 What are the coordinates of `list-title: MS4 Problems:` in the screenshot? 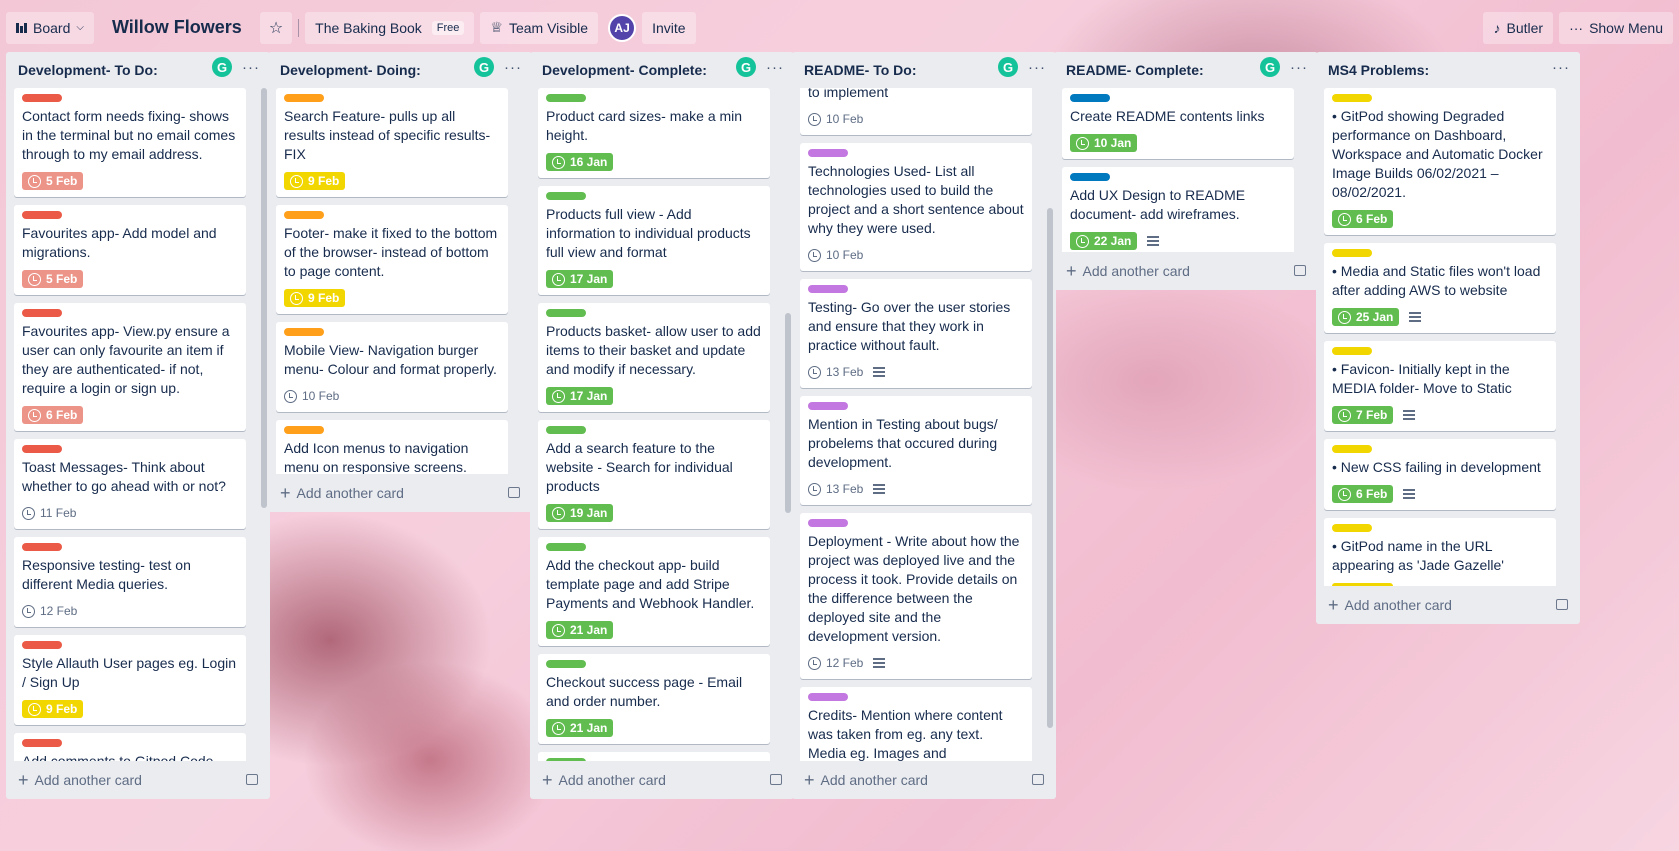 It's located at (1378, 70).